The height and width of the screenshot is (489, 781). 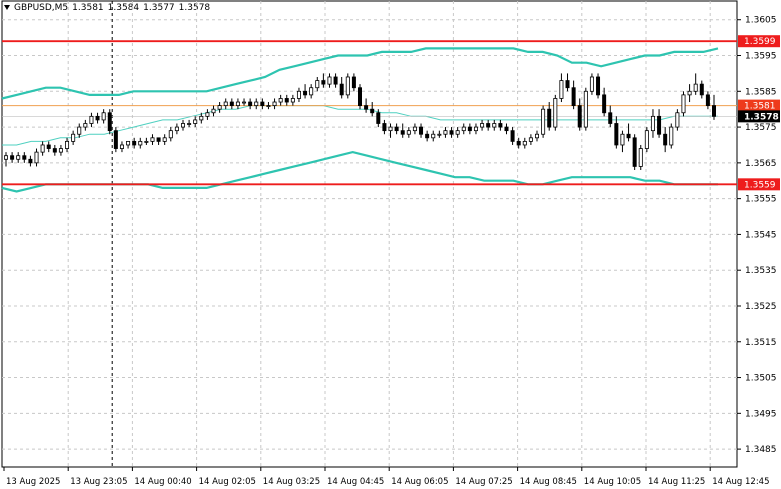 What do you see at coordinates (676, 482) in the screenshot?
I see `x-tick-label: 14 Aug 11:25` at bounding box center [676, 482].